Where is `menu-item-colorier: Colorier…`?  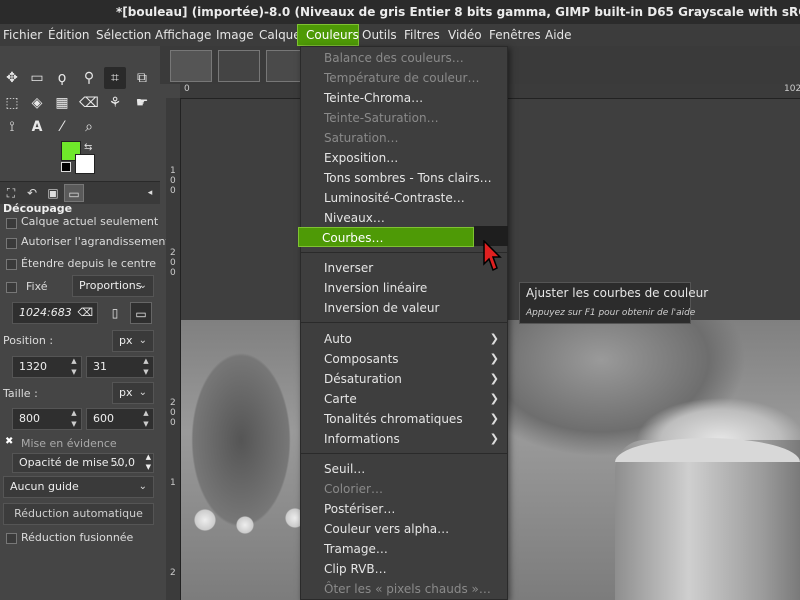 menu-item-colorier: Colorier… is located at coordinates (404, 489).